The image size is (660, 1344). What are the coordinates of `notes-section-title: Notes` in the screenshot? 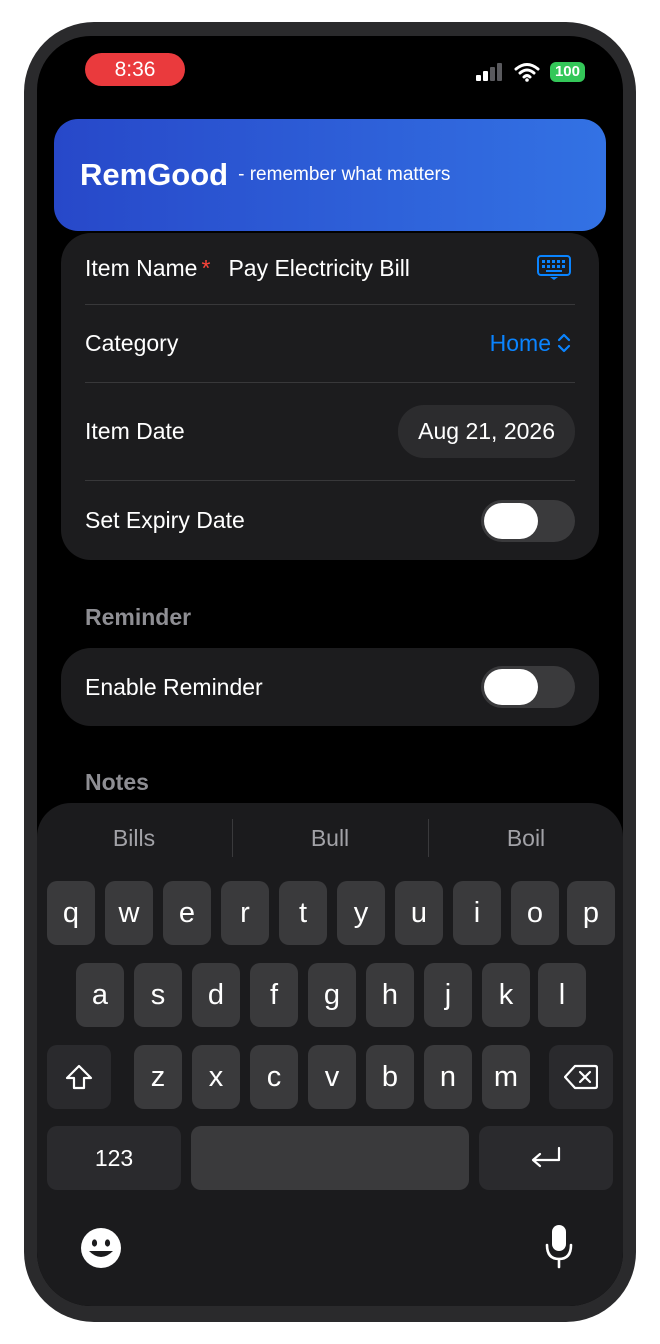 It's located at (117, 782).